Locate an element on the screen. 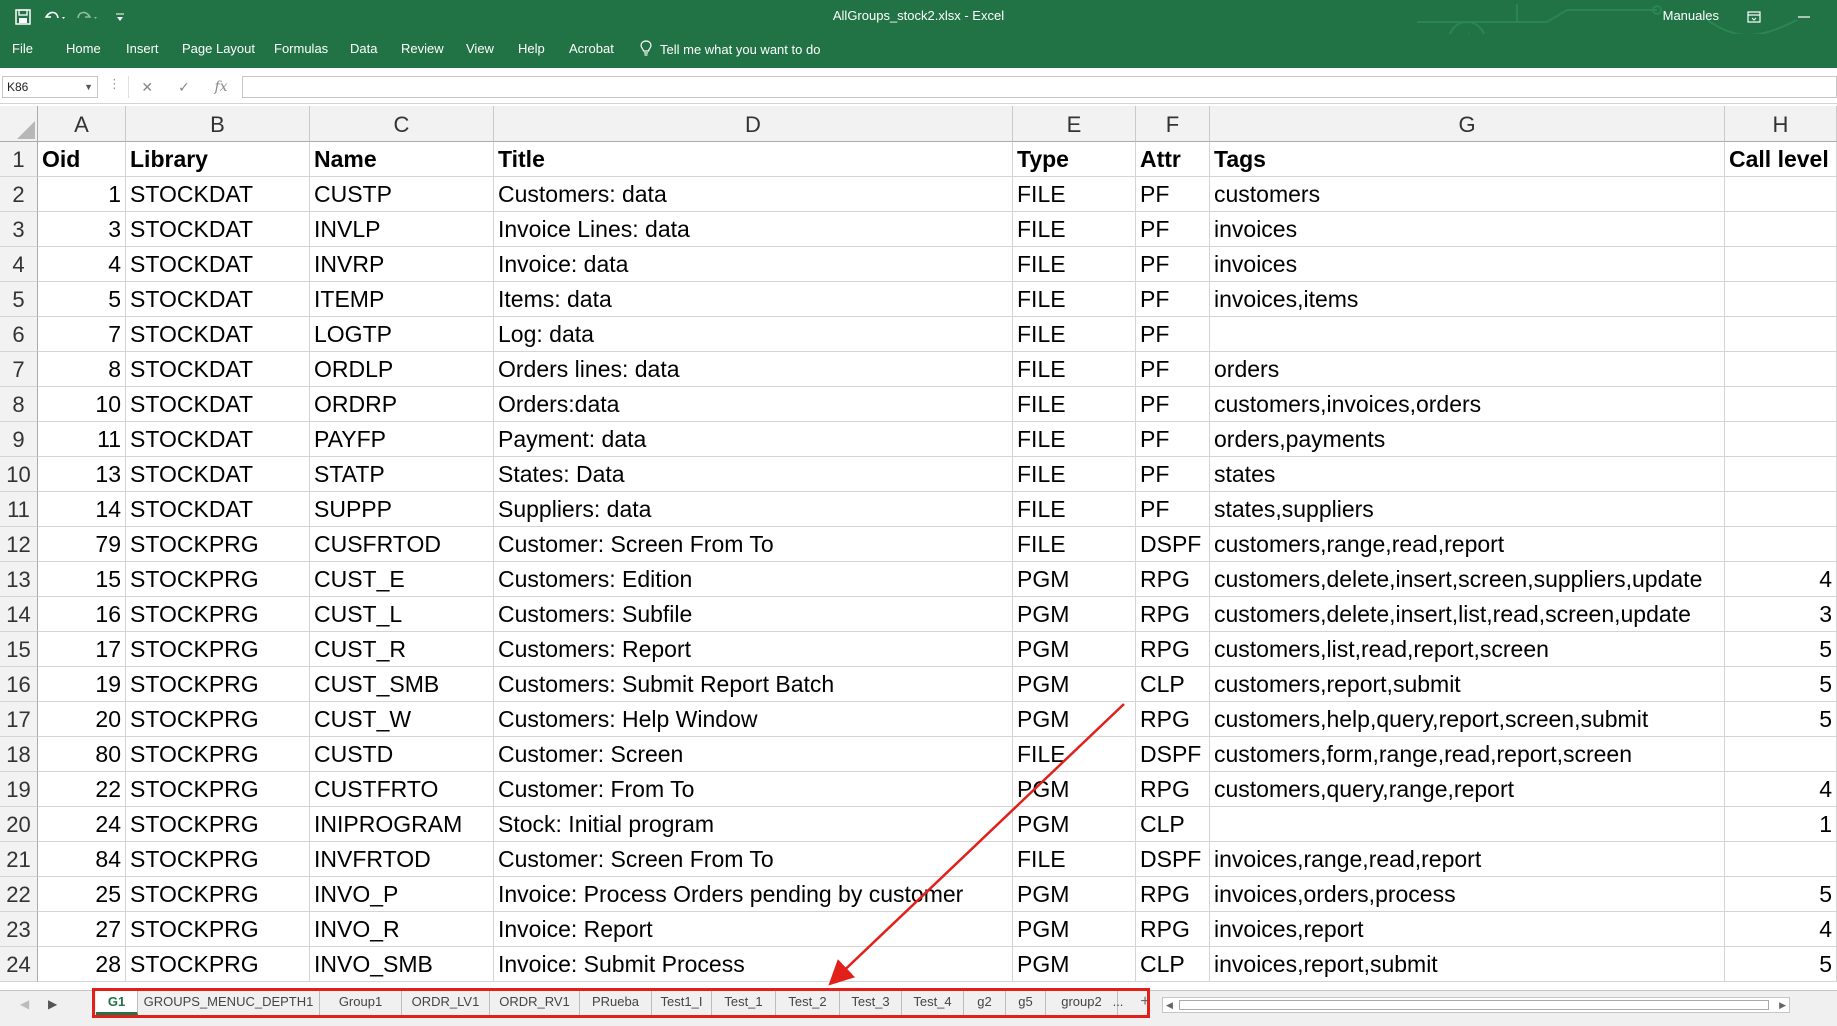 This screenshot has width=1837, height=1026. row-header: 20 is located at coordinates (19, 824).